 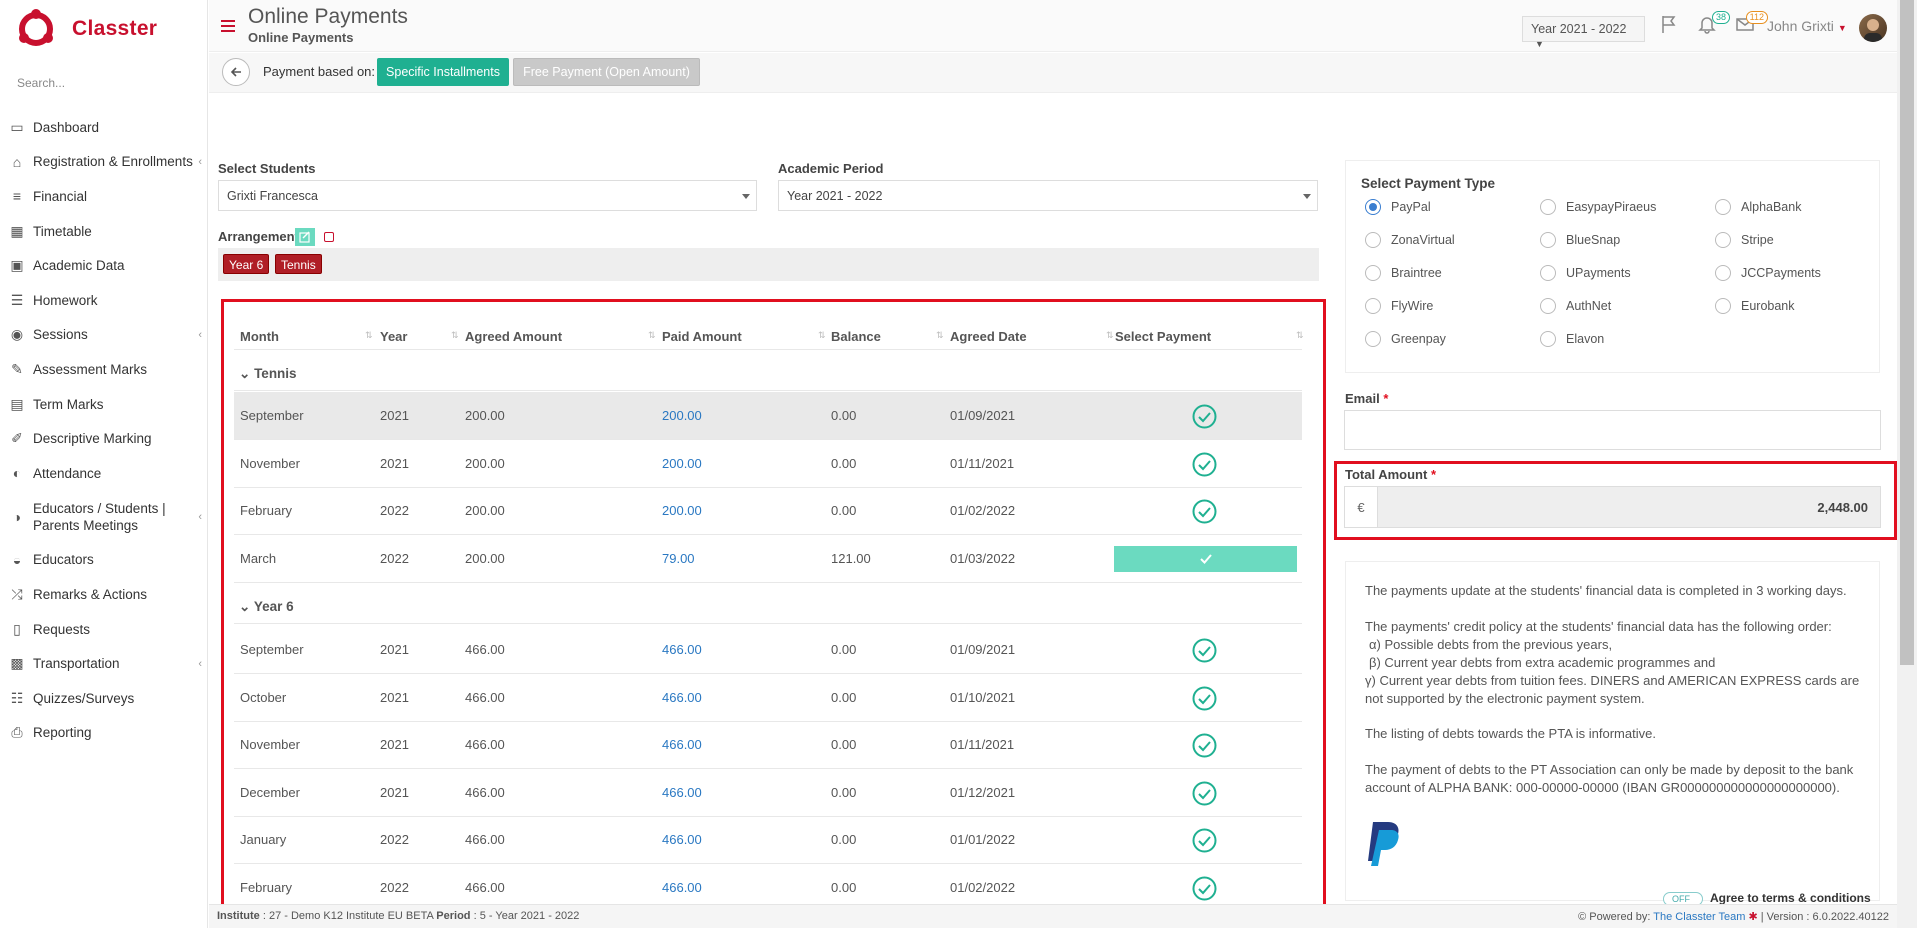 I want to click on user-menu: John Grixti ▼, so click(x=1807, y=26).